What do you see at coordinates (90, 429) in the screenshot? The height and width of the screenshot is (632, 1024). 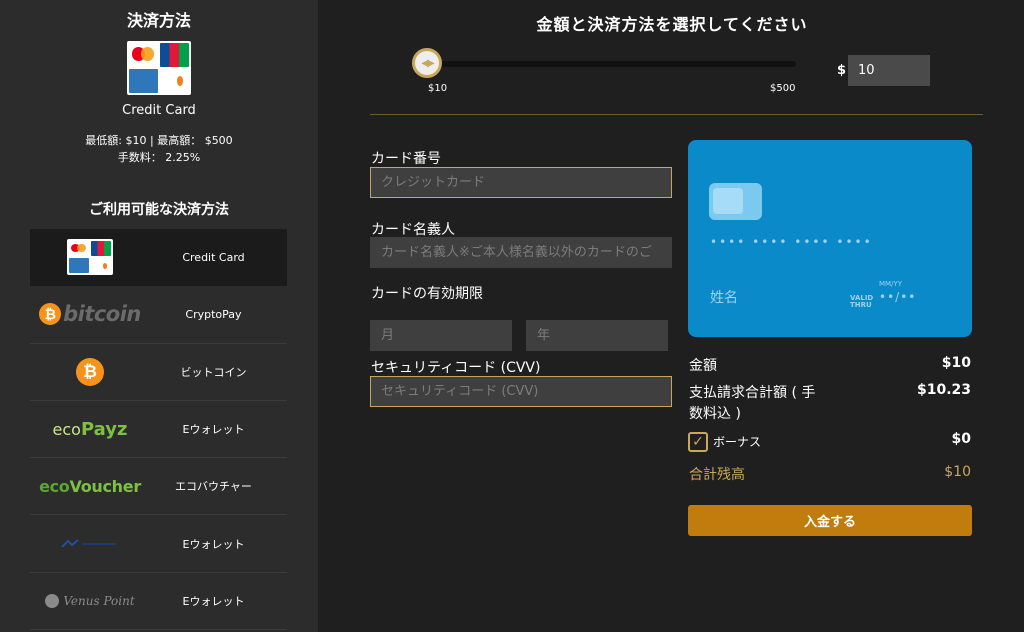 I see `ecopayz-logo-icon: ecoPayz` at bounding box center [90, 429].